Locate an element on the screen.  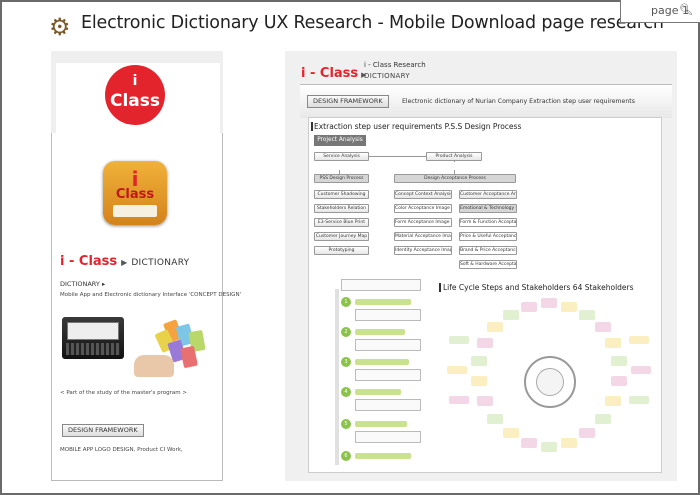
design-acceptance-process-box: Design Acceptance Process is located at coordinates (455, 178).